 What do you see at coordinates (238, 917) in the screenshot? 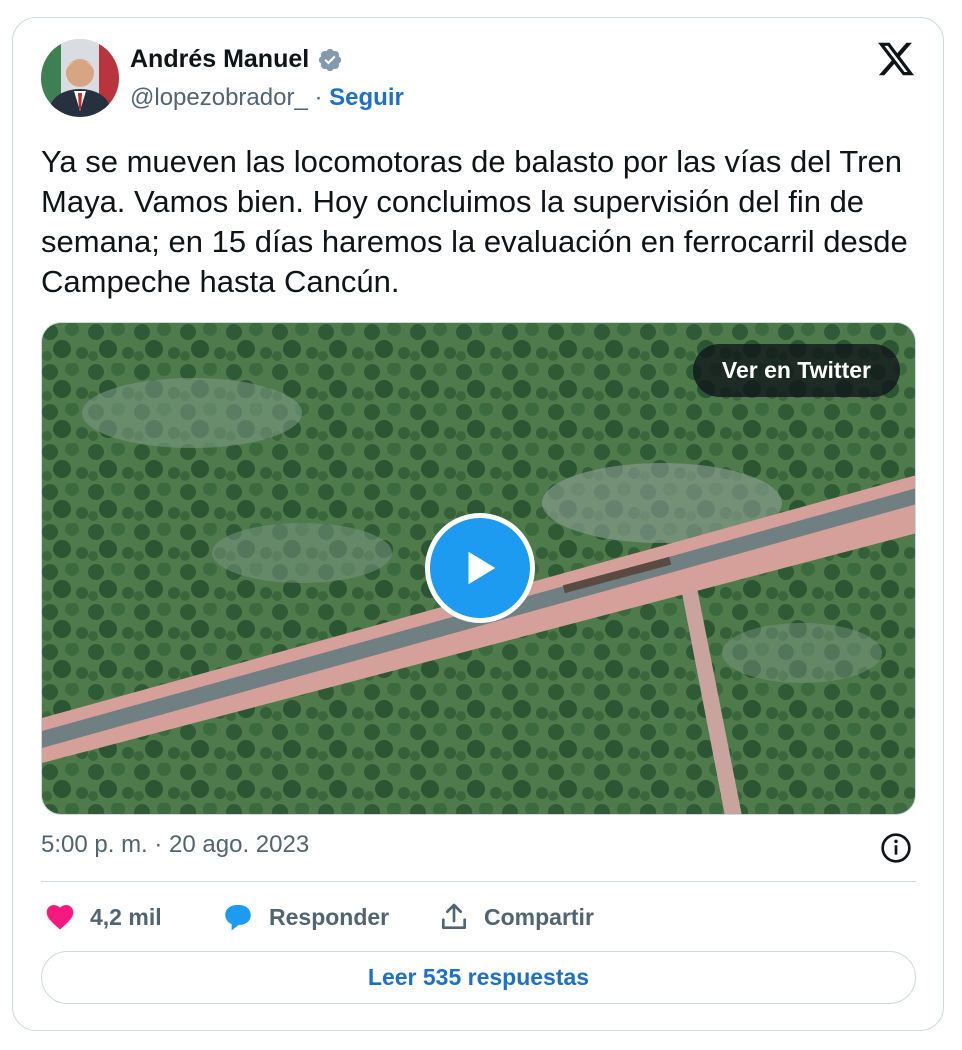
I see `reply-bubble-icon` at bounding box center [238, 917].